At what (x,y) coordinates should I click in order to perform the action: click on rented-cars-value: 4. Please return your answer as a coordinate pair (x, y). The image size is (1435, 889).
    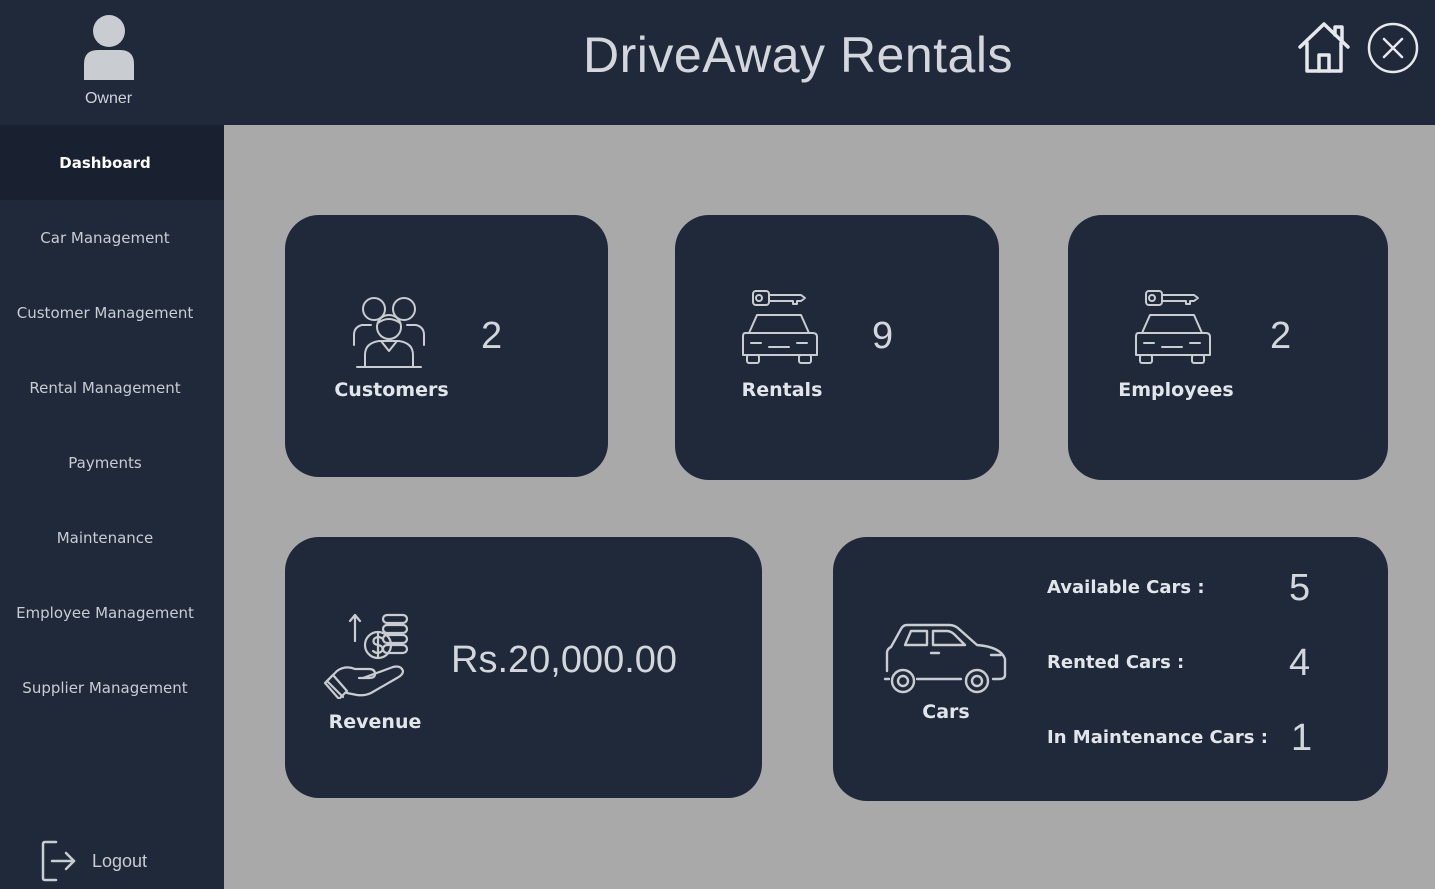
    Looking at the image, I should click on (1300, 663).